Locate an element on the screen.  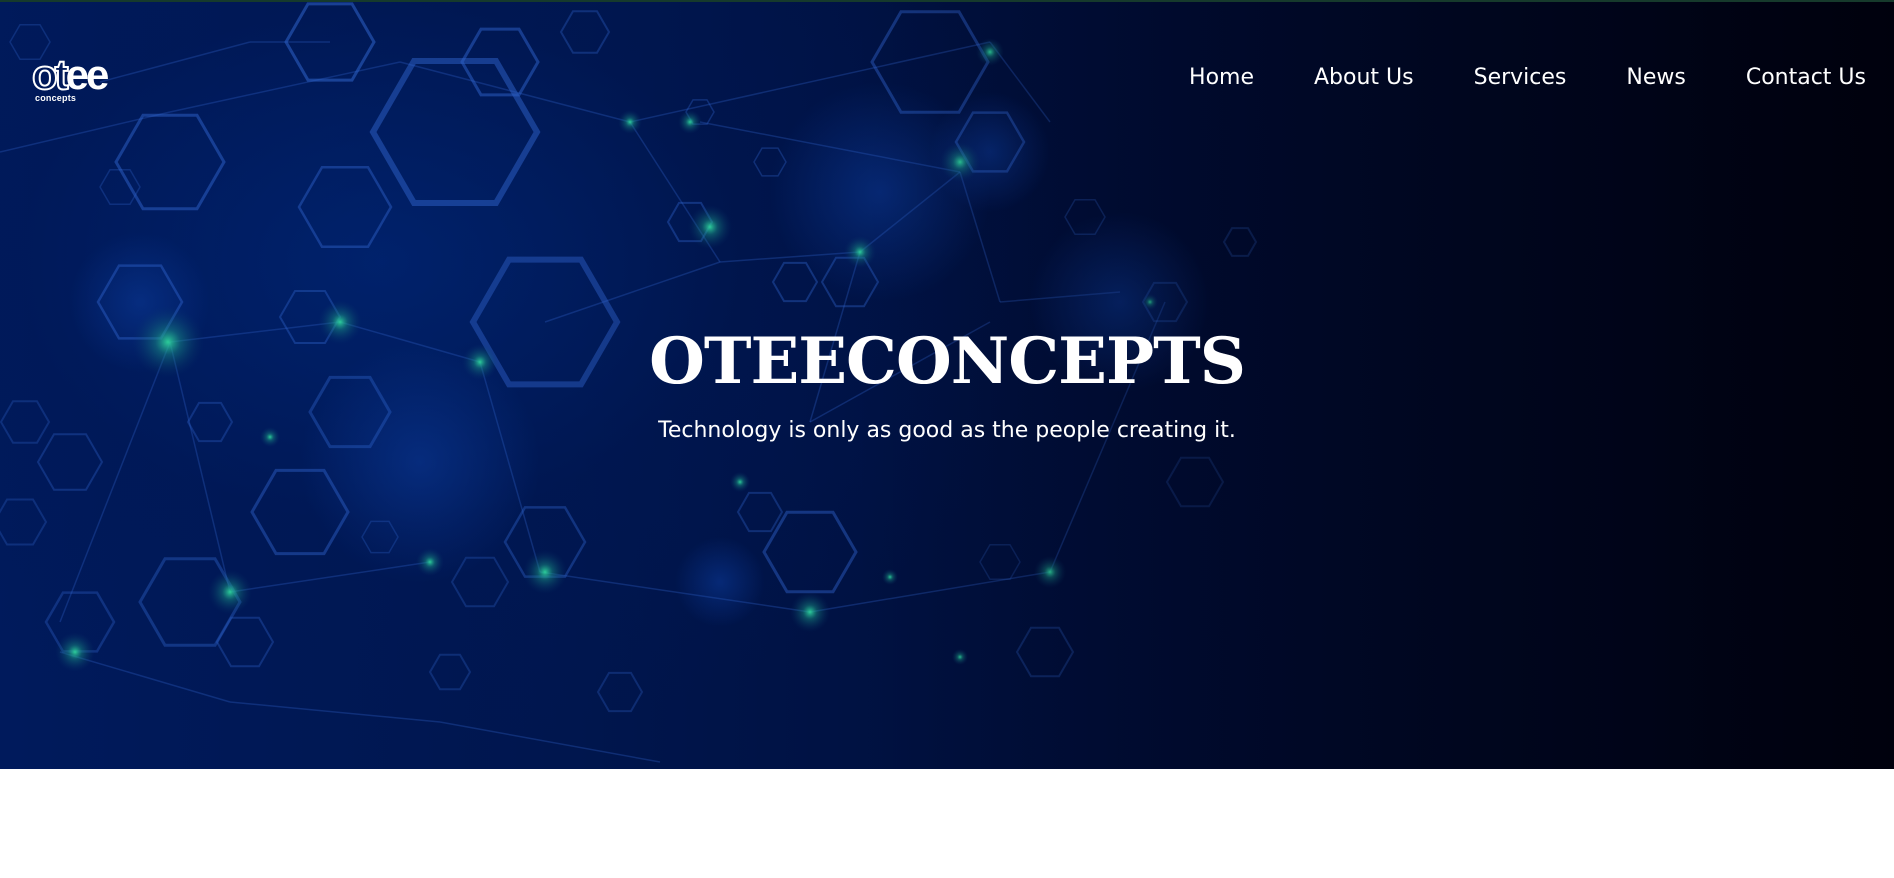
logo-wordmark-outline: ot is located at coordinates (50, 74).